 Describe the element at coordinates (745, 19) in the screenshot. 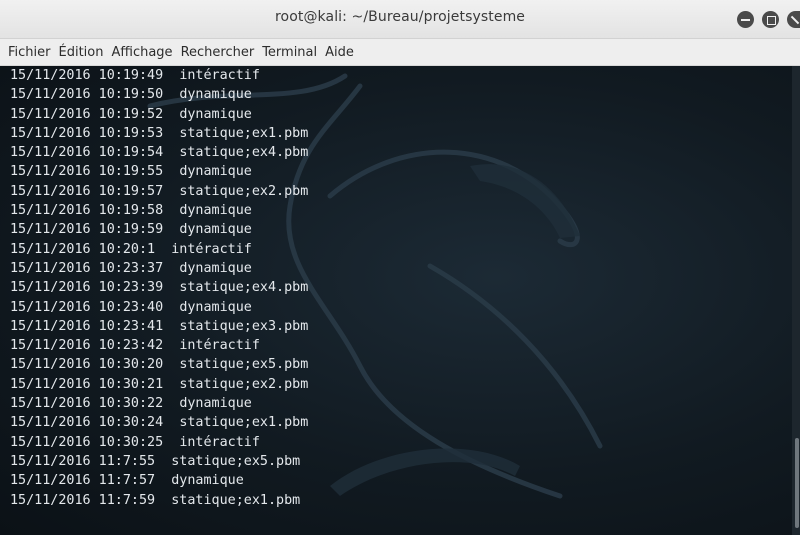

I see `minimize-icon` at that location.